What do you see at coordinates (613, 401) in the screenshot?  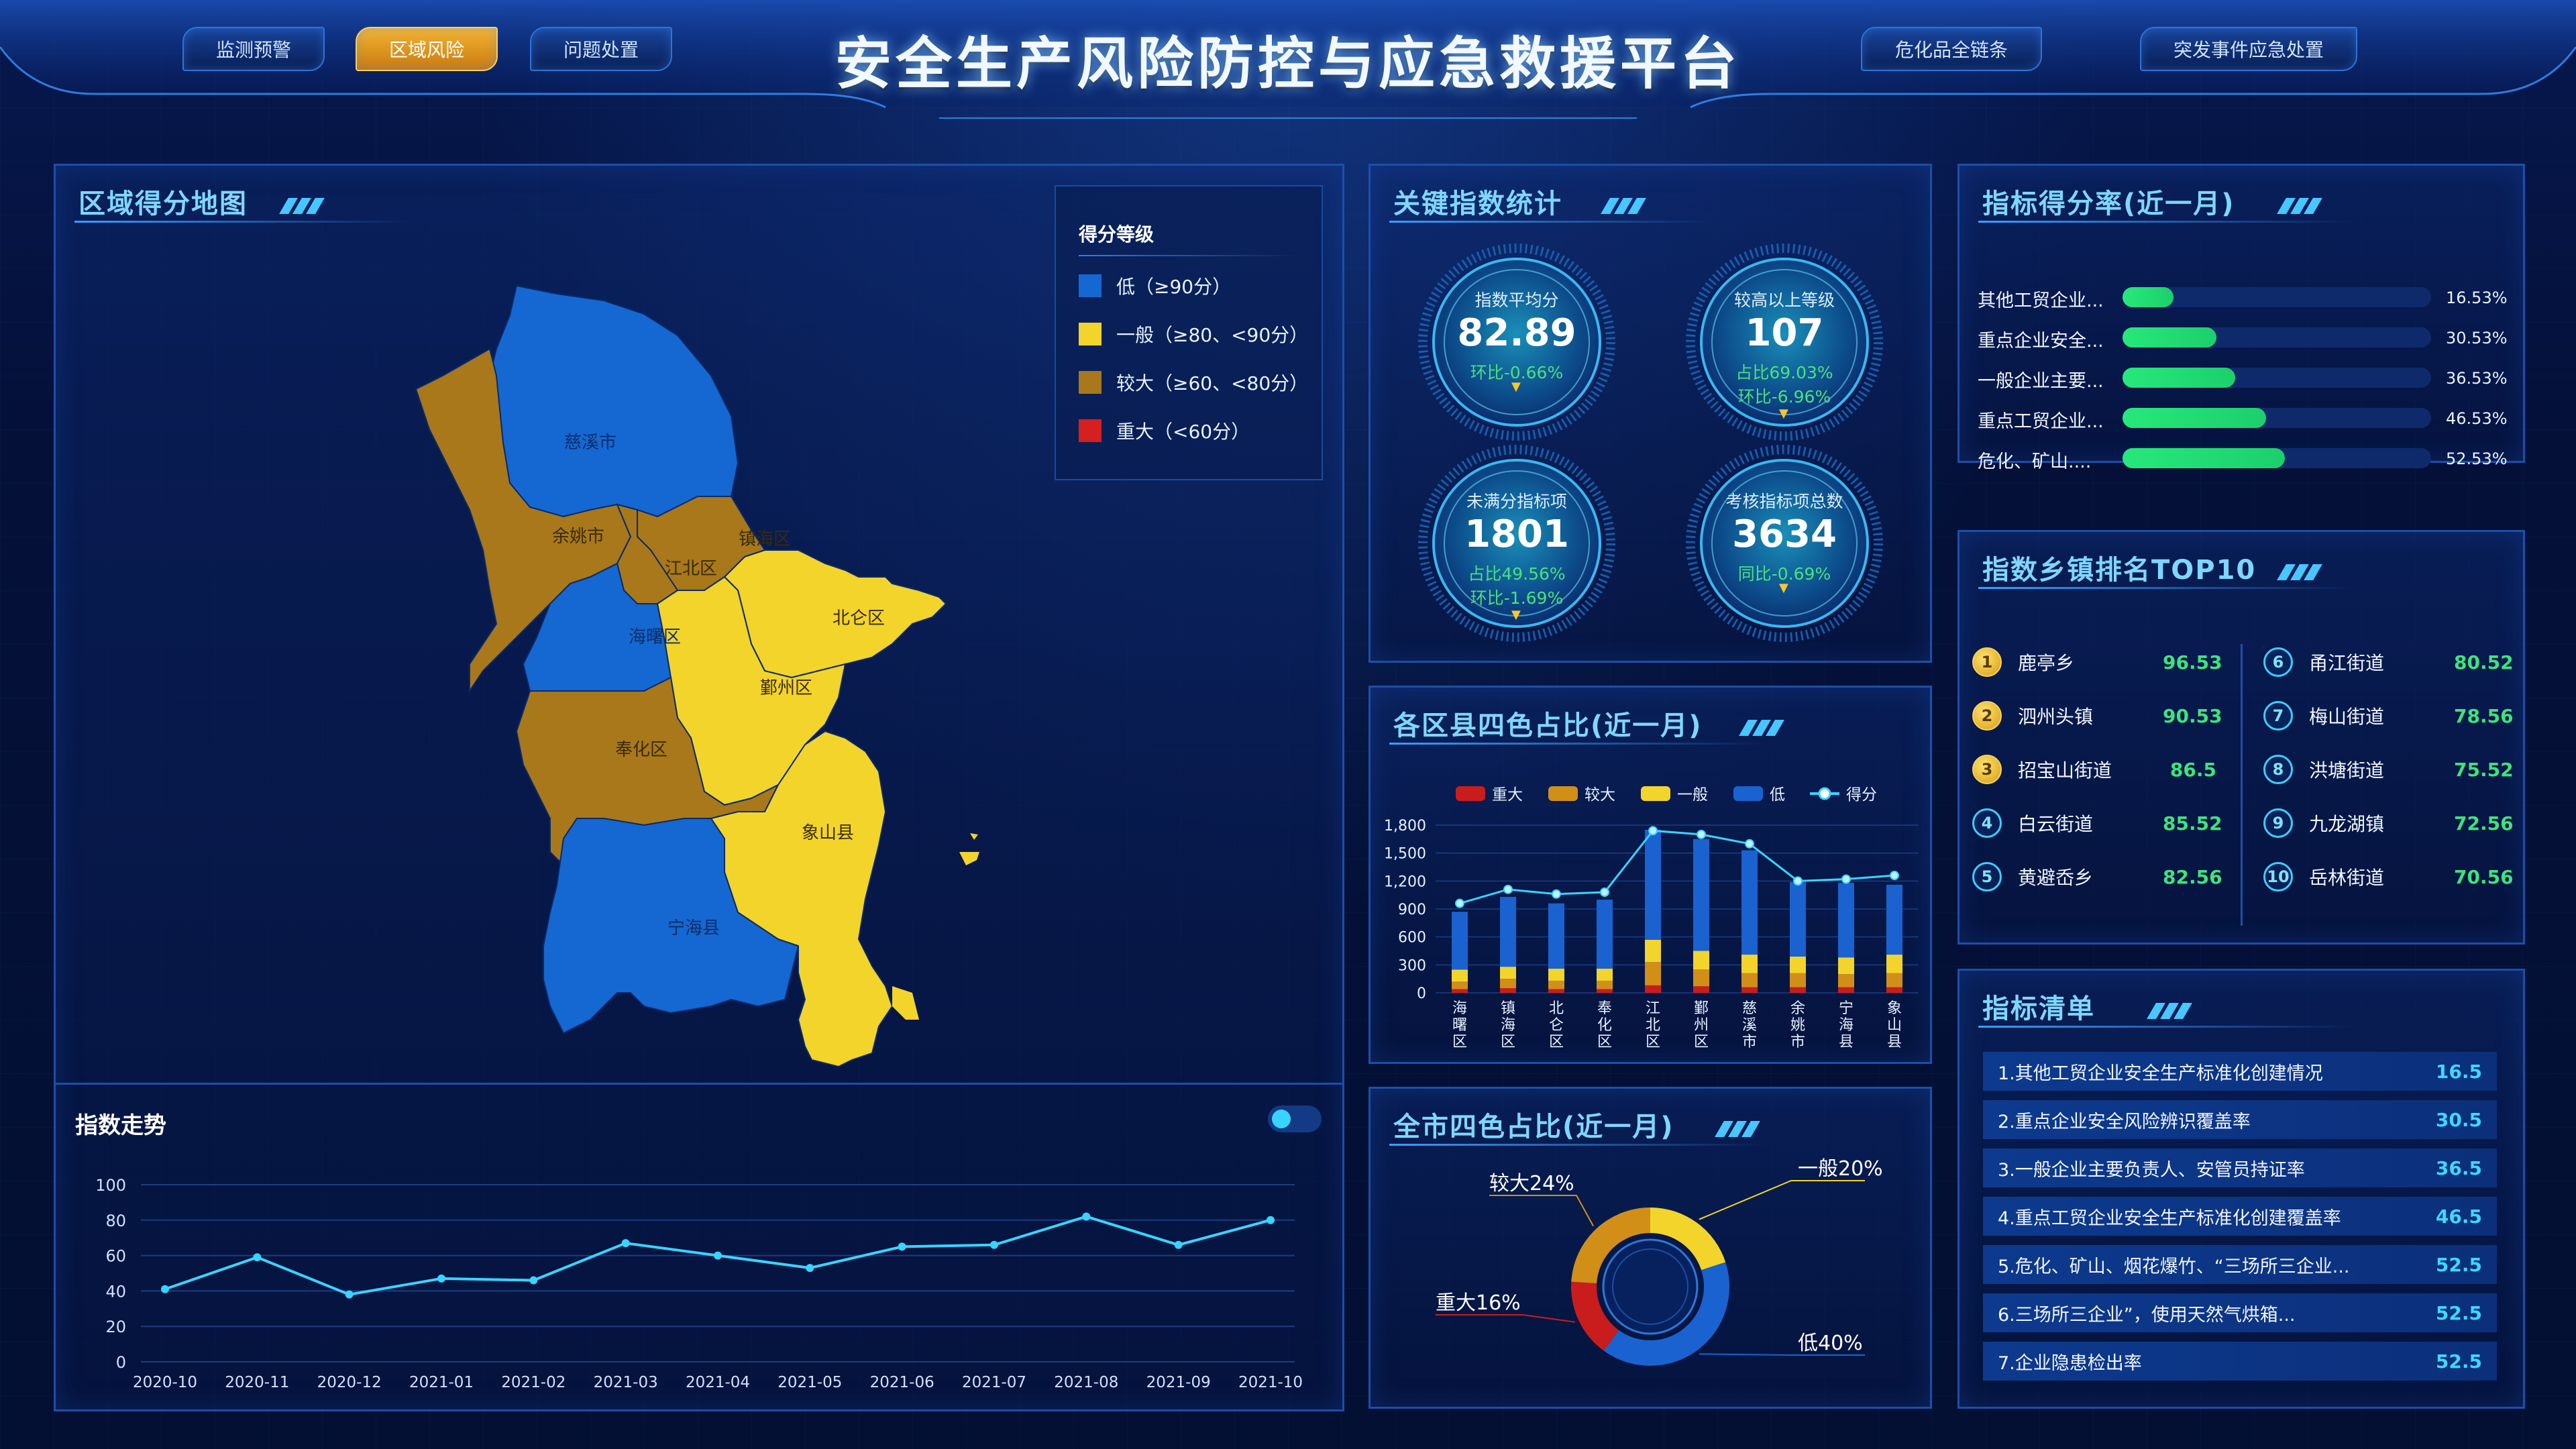 I see `map-region-cixi` at bounding box center [613, 401].